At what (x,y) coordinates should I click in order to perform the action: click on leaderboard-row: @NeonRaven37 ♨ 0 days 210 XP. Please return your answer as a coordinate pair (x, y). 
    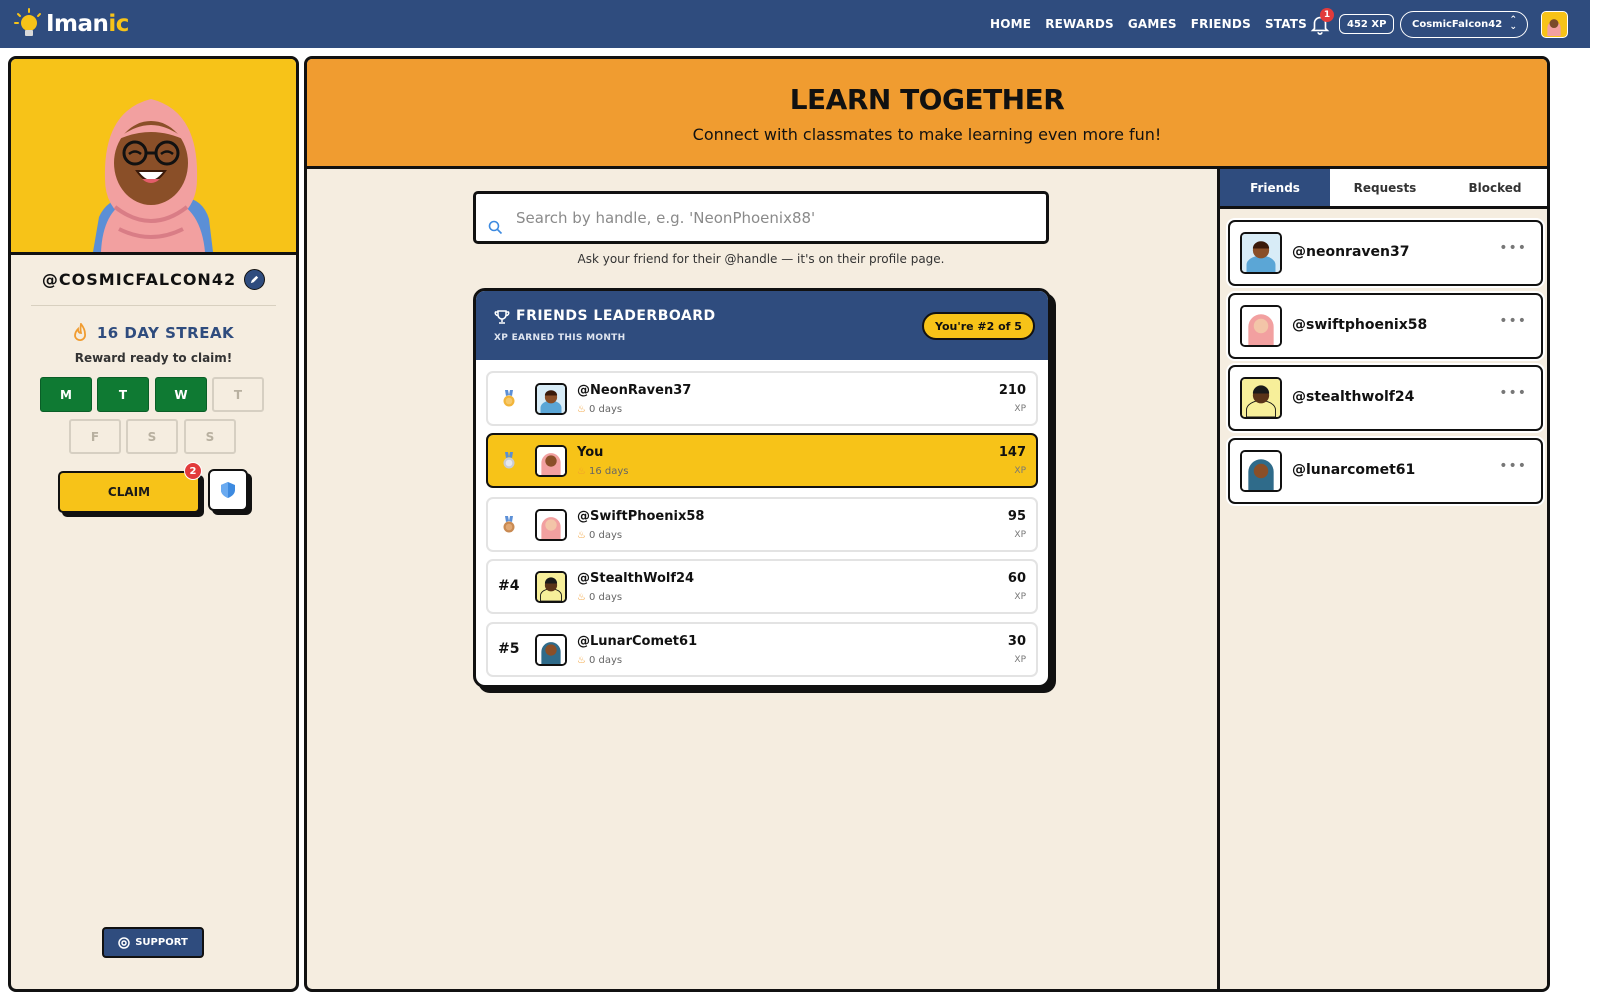
    Looking at the image, I should click on (762, 398).